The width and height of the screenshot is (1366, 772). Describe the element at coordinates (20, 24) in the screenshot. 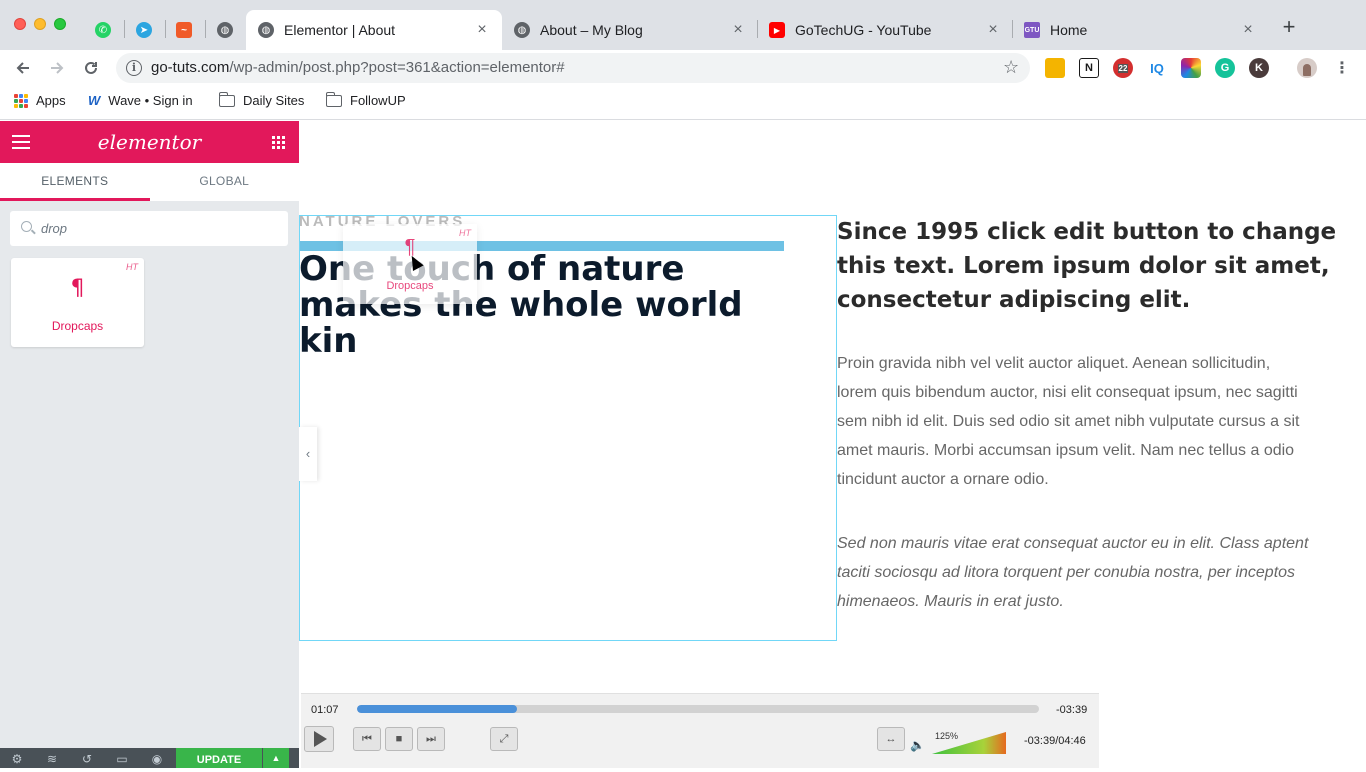

I see `window-close-button` at that location.